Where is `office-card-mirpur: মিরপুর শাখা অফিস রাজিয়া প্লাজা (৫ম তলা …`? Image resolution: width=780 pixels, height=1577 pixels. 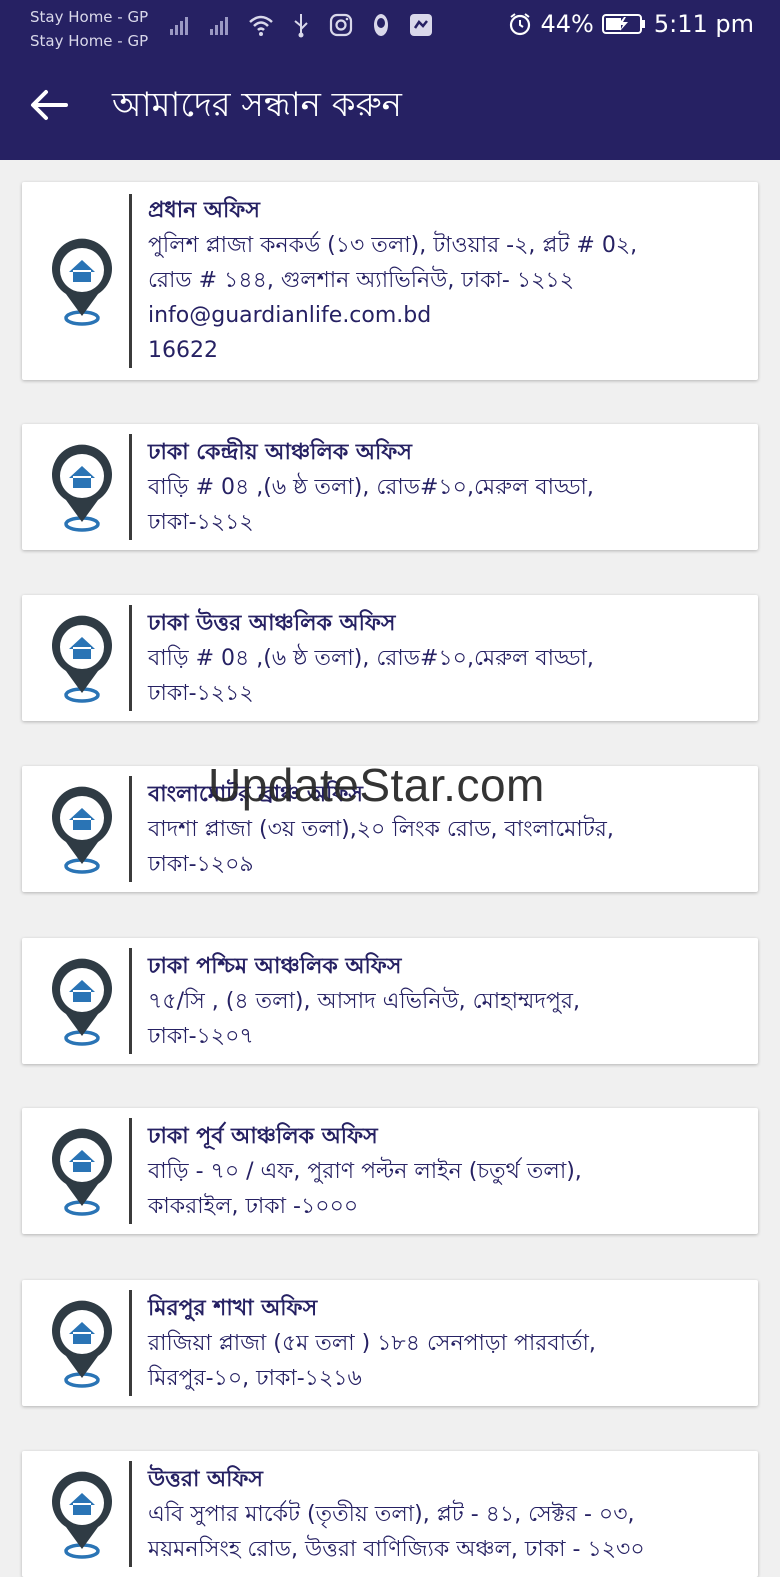 office-card-mirpur: মিরপুর শাখা অফিস রাজিয়া প্লাজা (৫ম তলা … is located at coordinates (390, 1343).